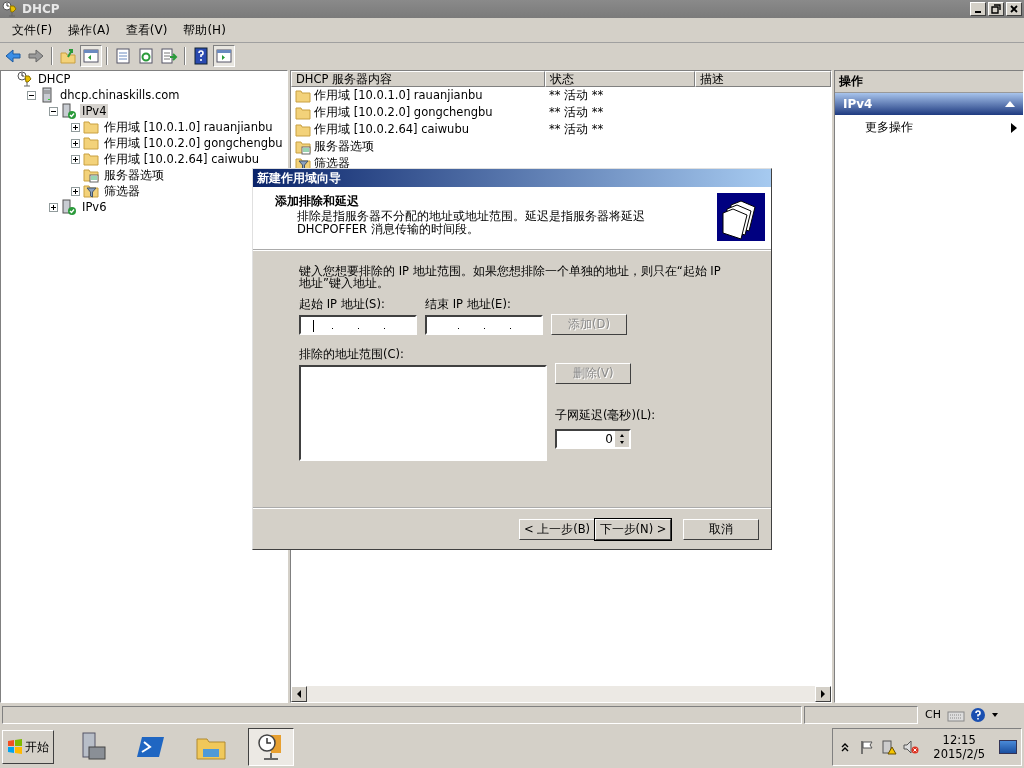 This screenshot has width=1024, height=768. Describe the element at coordinates (28, 747) in the screenshot. I see `start-button: 开始` at that location.